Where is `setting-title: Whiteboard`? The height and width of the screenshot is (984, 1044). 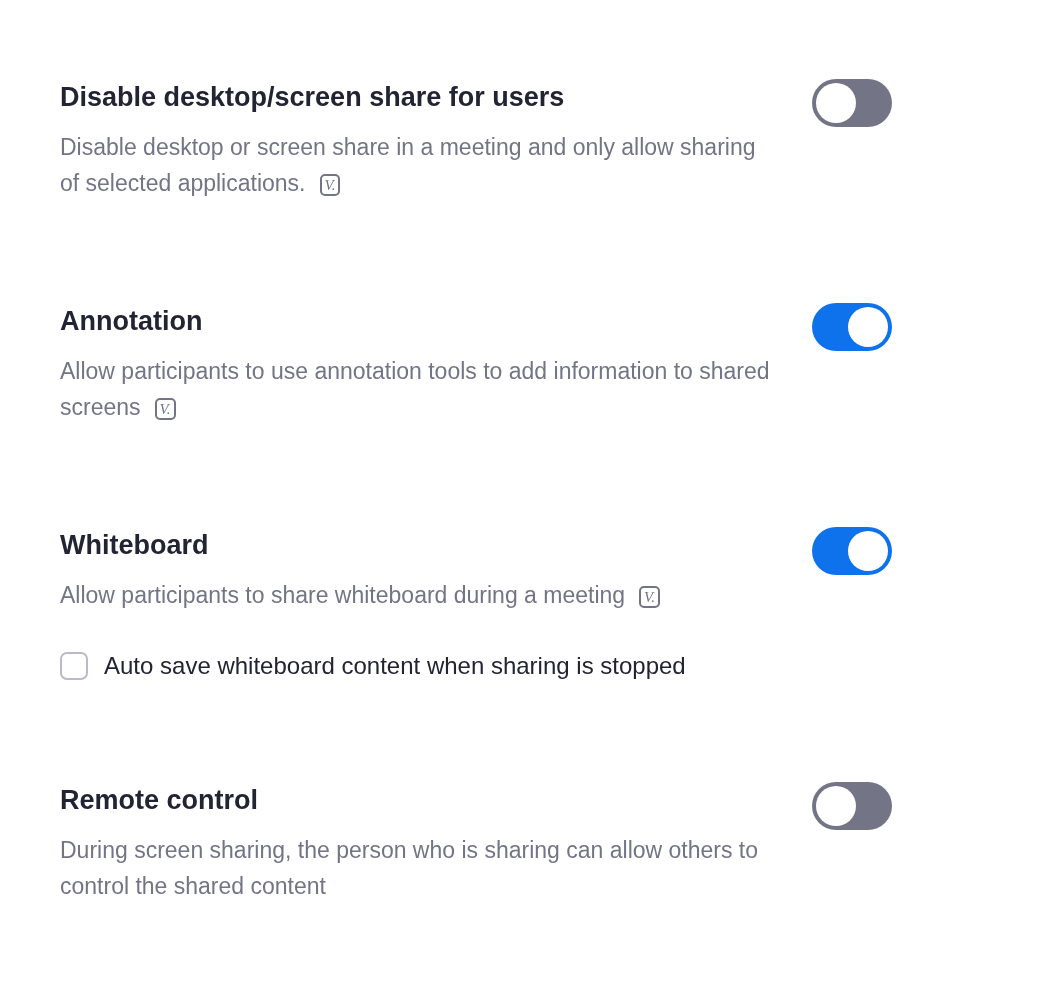 setting-title: Whiteboard is located at coordinates (135, 545).